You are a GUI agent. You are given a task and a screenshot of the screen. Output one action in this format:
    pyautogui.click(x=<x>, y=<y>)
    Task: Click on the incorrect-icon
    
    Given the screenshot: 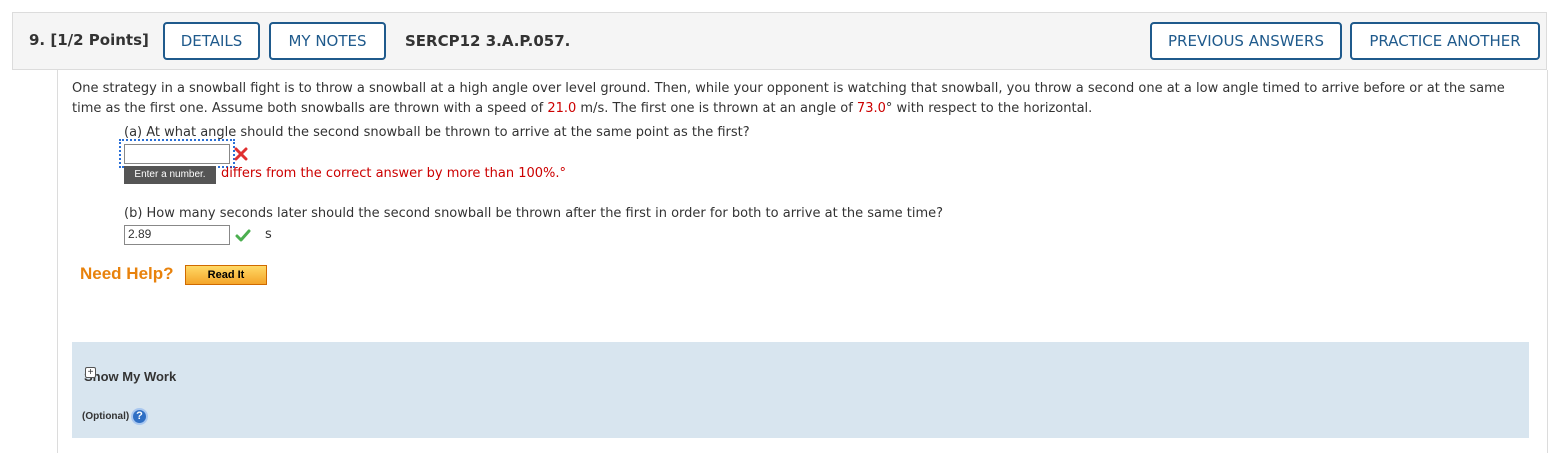 What is the action you would take?
    pyautogui.click(x=241, y=154)
    